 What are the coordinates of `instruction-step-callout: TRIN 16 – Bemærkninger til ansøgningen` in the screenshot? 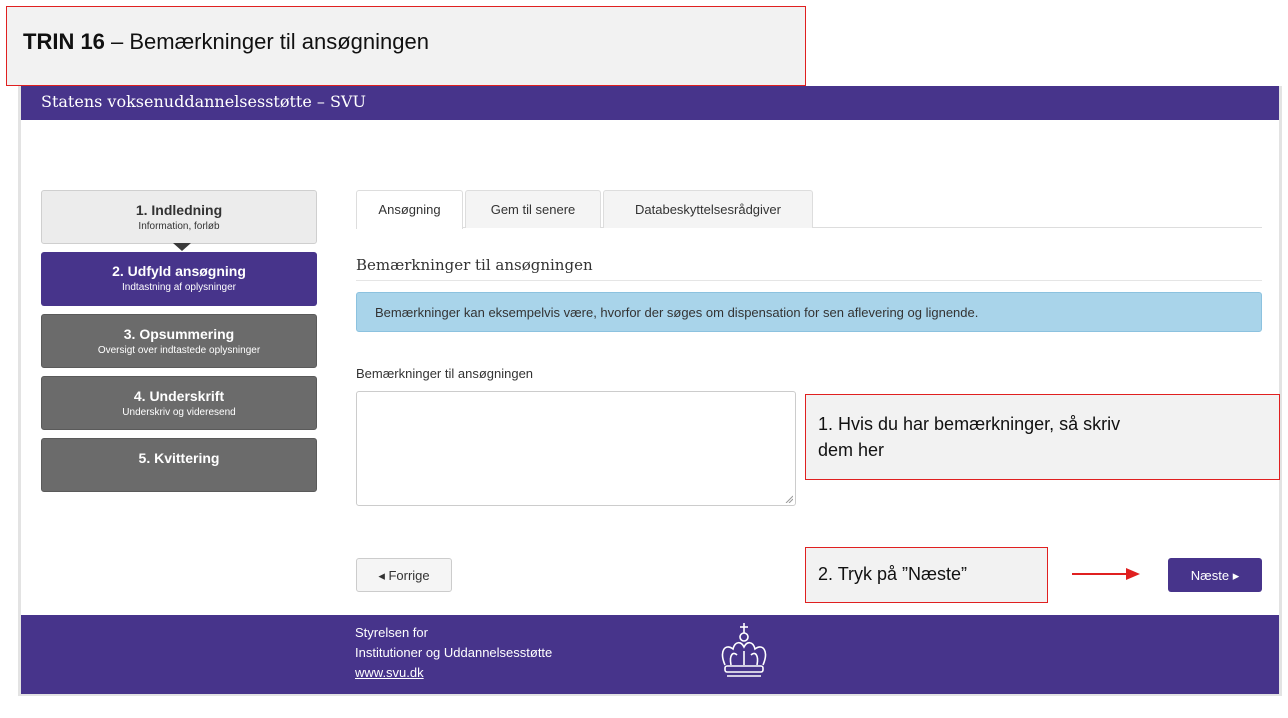 It's located at (406, 46).